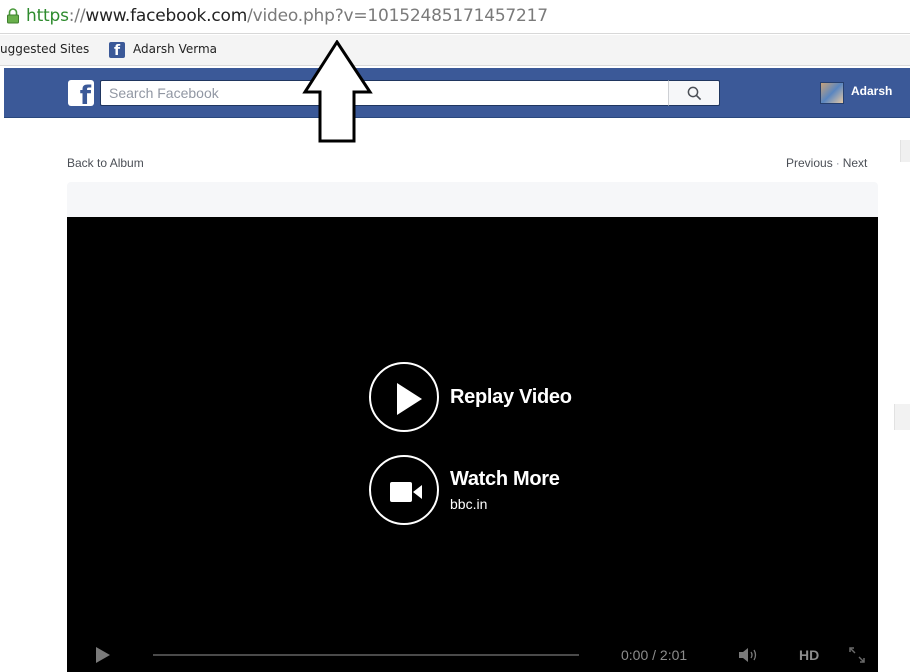  What do you see at coordinates (13, 16) in the screenshot?
I see `lock-icon` at bounding box center [13, 16].